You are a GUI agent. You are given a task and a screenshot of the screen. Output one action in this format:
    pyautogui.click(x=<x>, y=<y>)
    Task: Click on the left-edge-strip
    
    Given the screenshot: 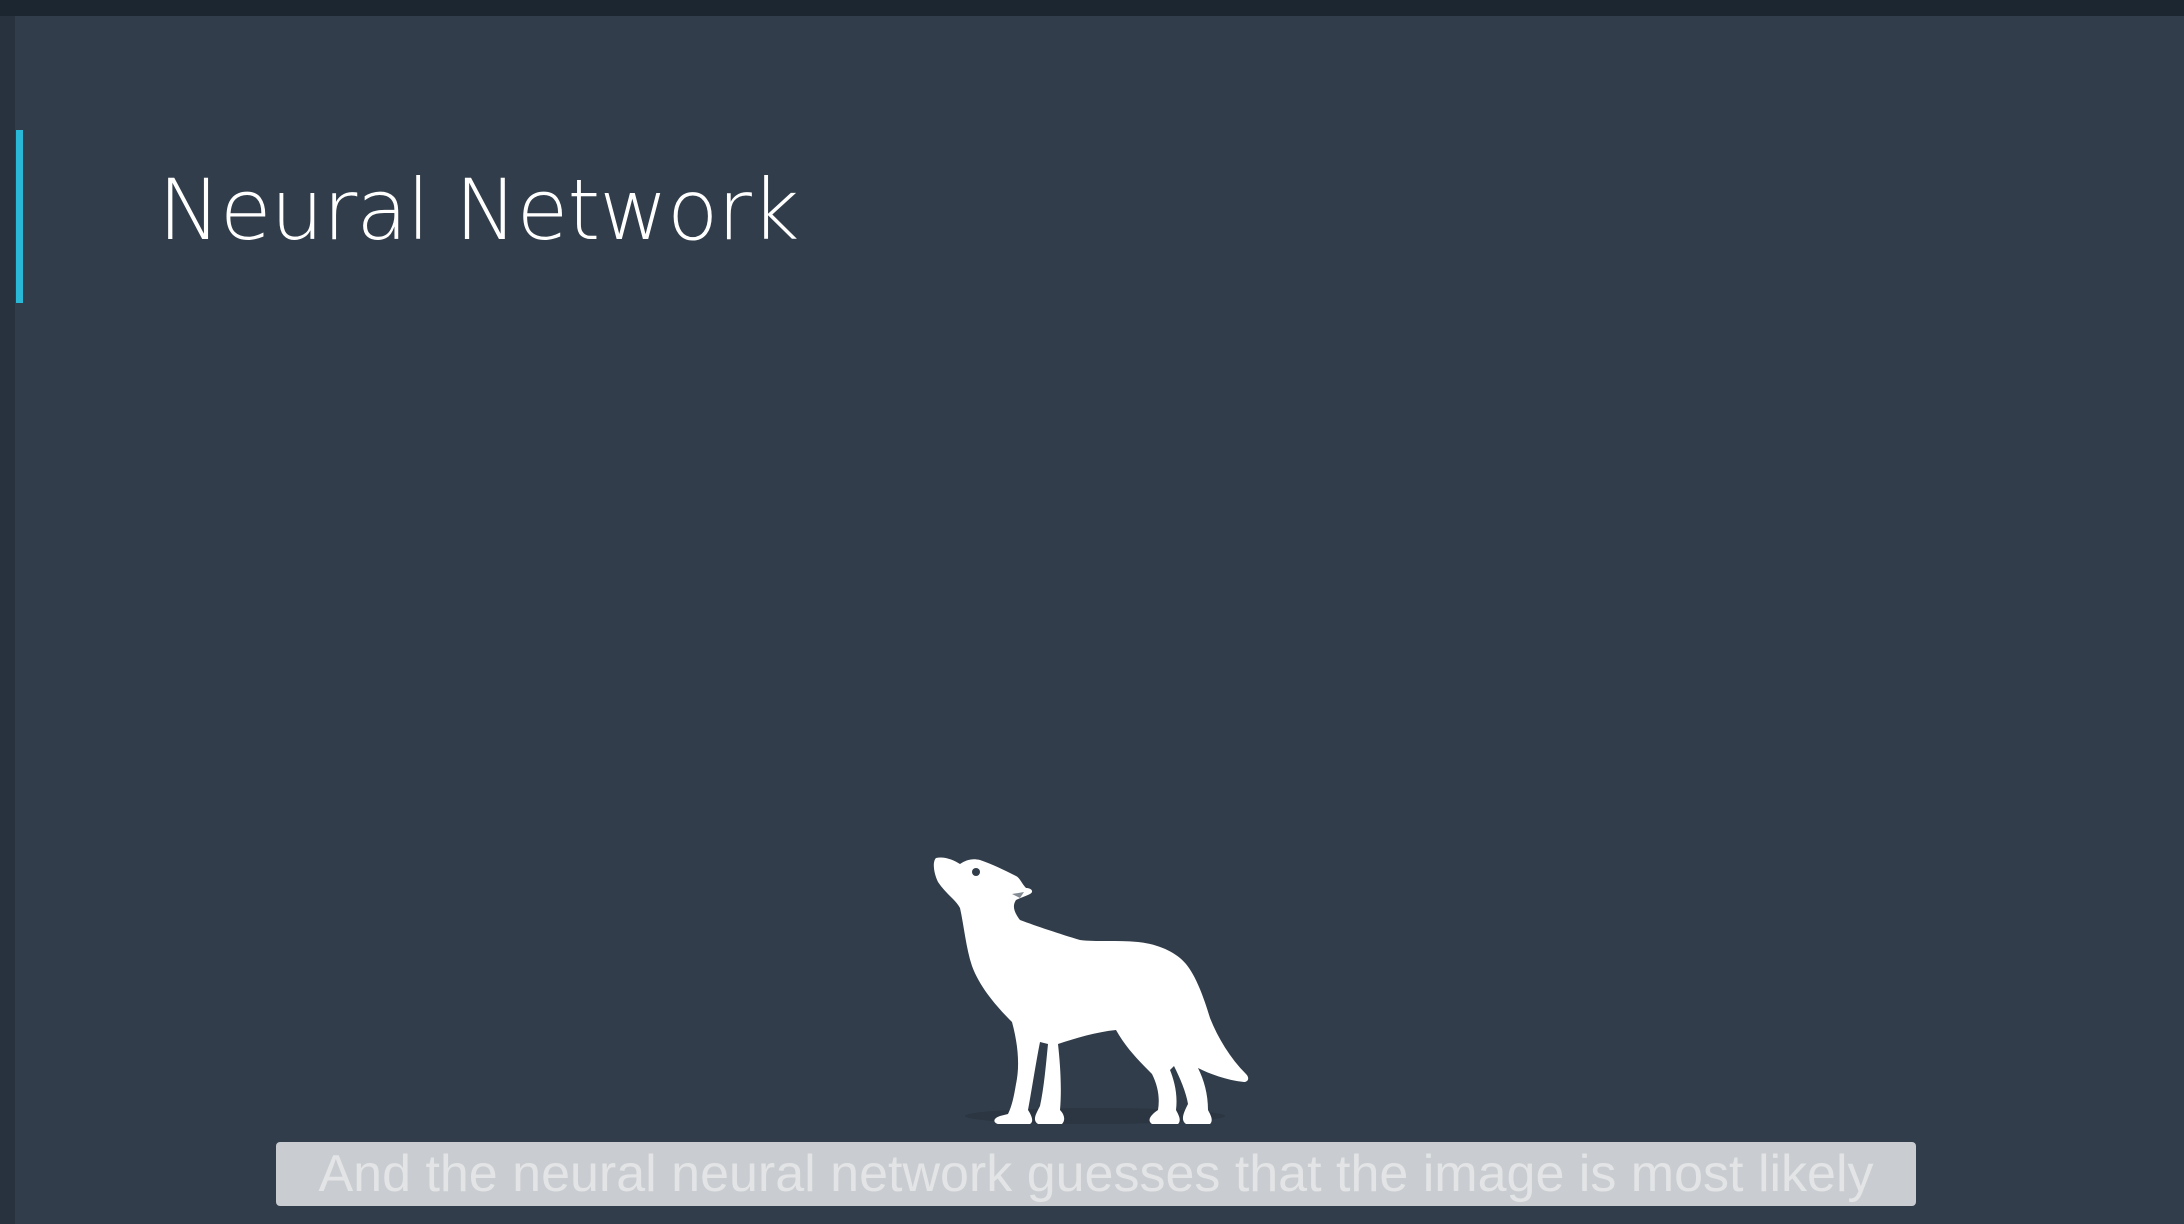 What is the action you would take?
    pyautogui.click(x=7, y=620)
    